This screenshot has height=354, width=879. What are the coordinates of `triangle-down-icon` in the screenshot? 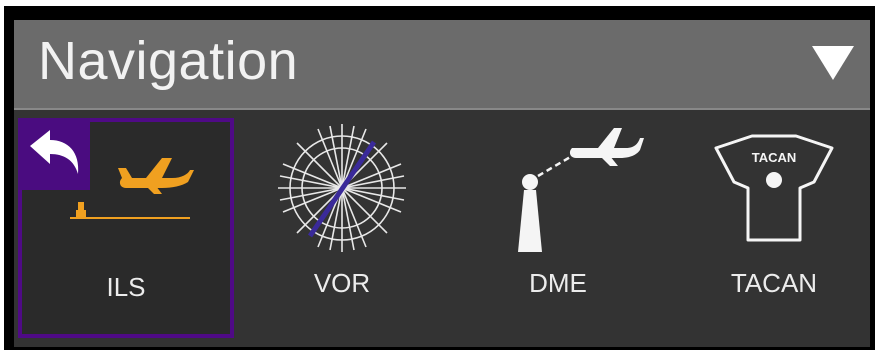 It's located at (833, 63).